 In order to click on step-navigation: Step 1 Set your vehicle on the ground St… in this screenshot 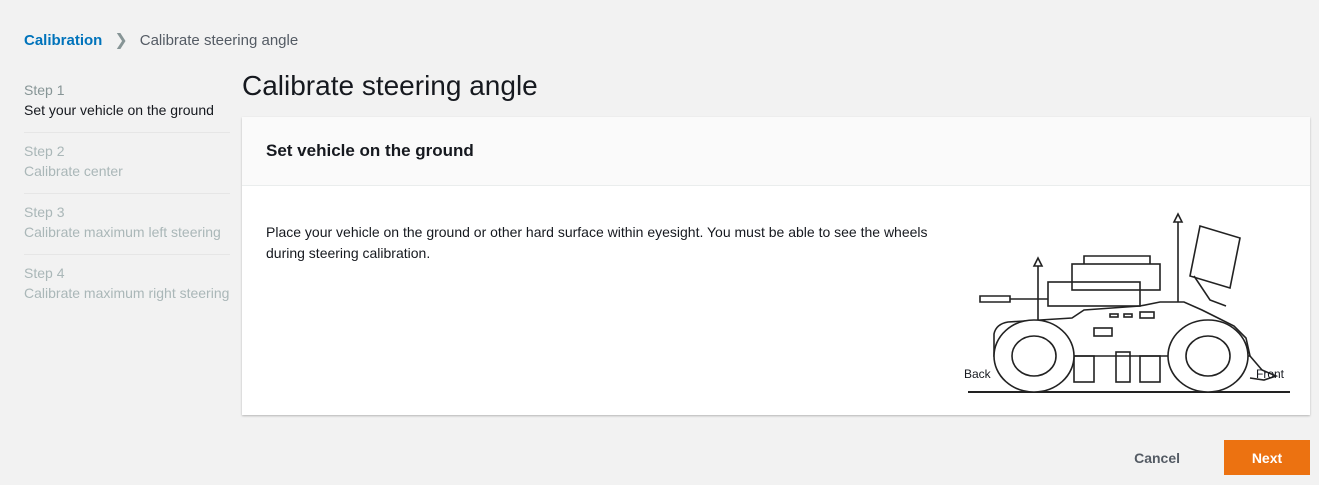, I will do `click(127, 193)`.